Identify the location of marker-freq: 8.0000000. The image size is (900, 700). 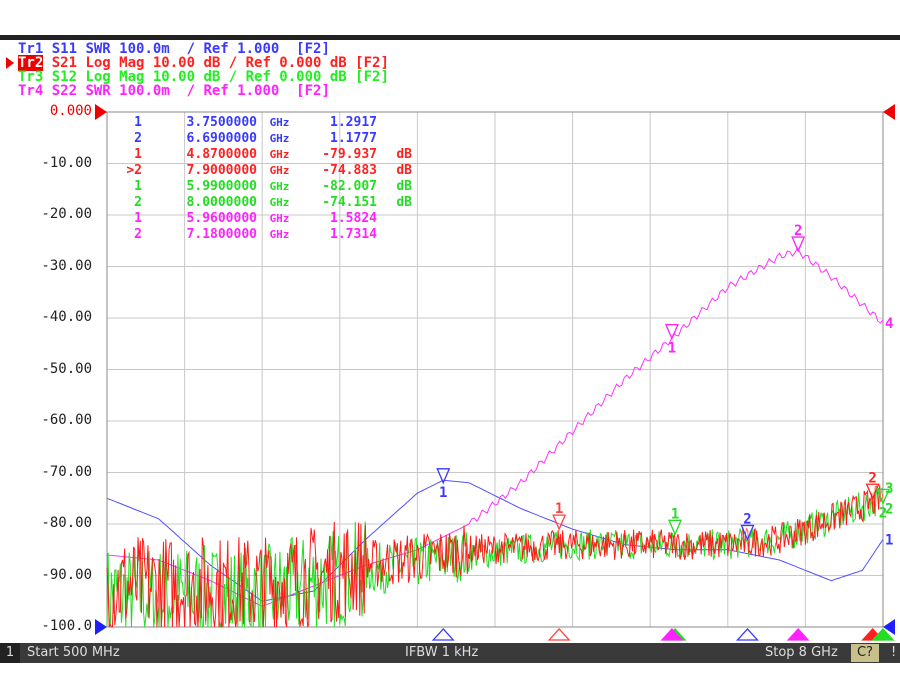
(221, 202).